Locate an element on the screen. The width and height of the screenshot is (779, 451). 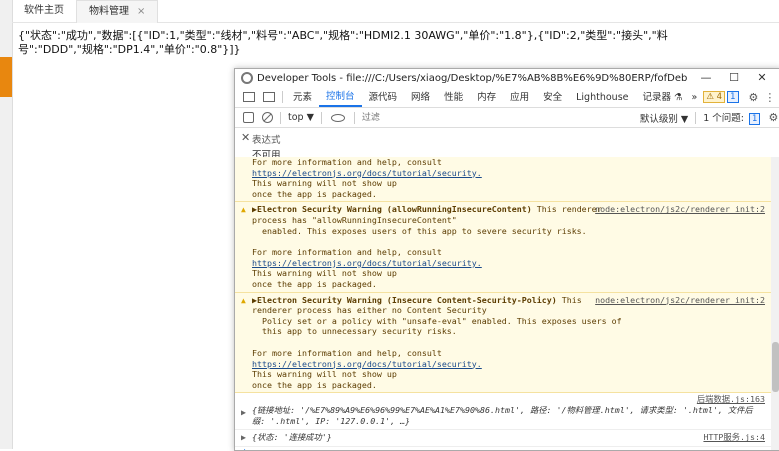
console-scrollbar is located at coordinates (775, 303).